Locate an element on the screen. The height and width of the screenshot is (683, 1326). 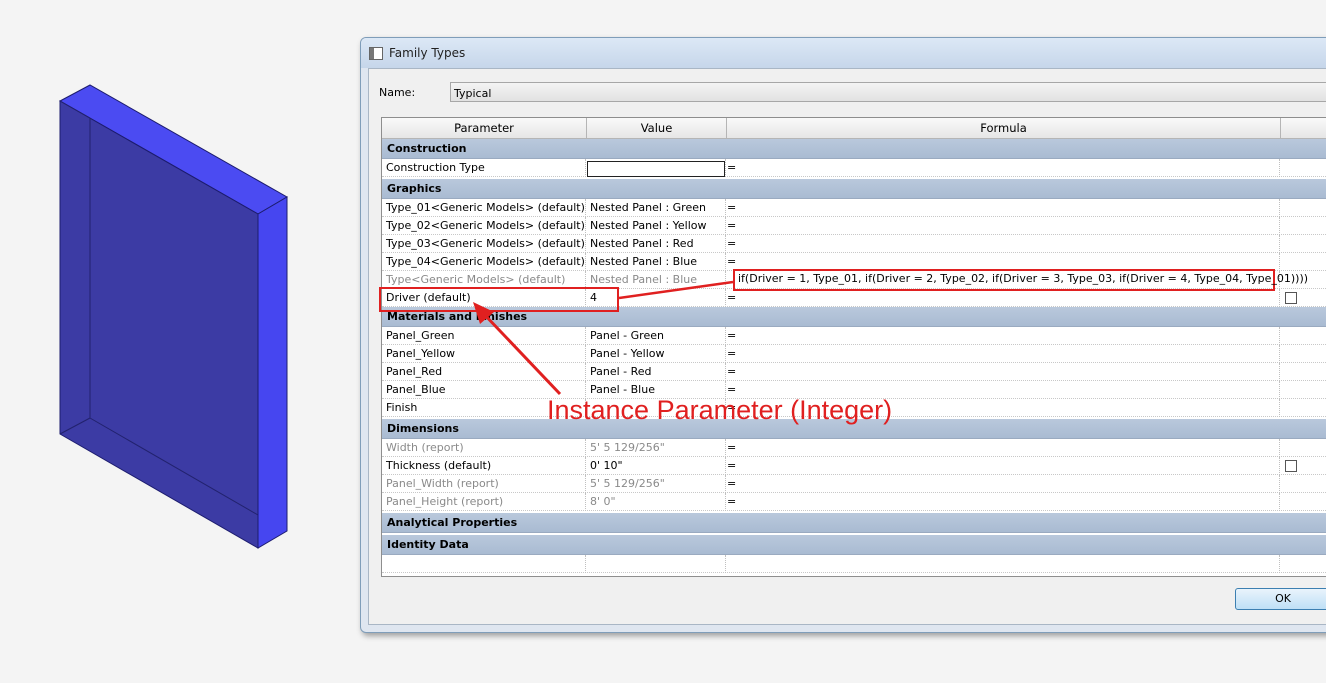
annotation-arrows is located at coordinates (603, 338).